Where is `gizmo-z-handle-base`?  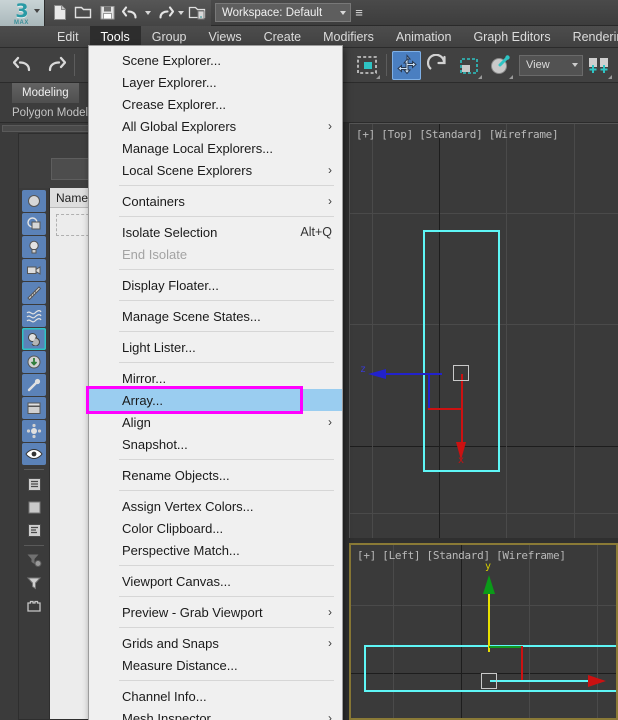
gizmo-z-handle-base is located at coordinates (445, 409).